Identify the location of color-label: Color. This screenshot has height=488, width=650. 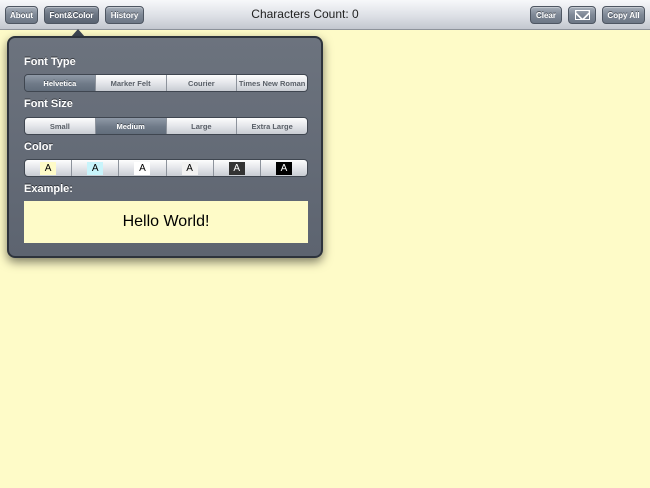
(38, 147).